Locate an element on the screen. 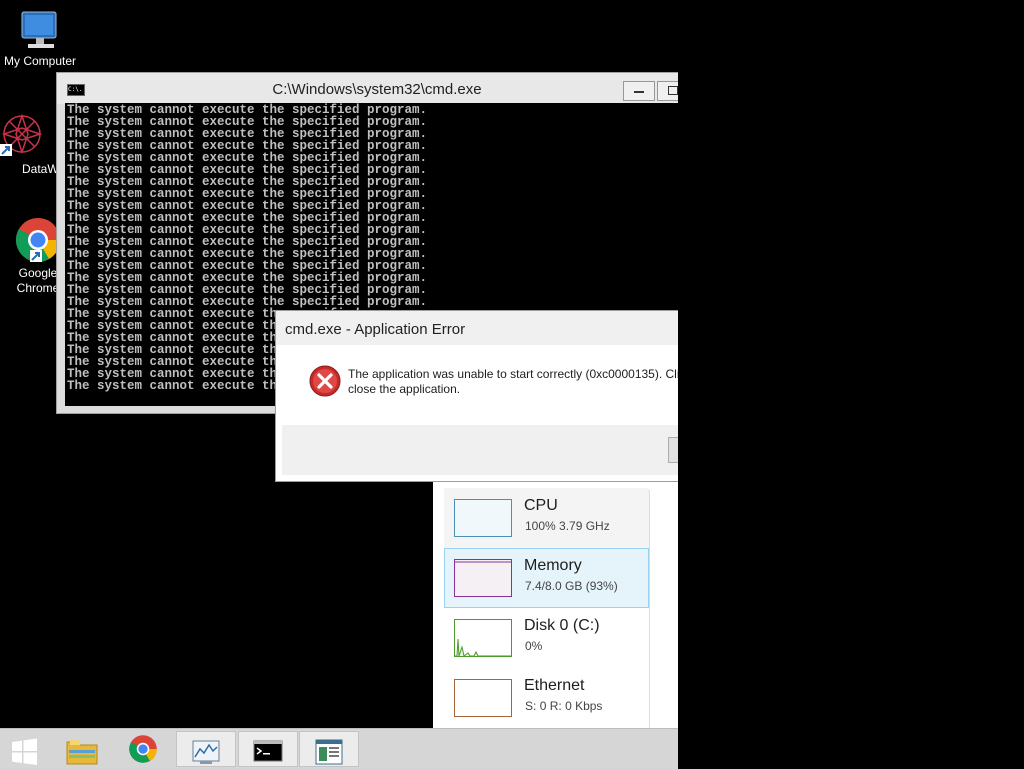 The width and height of the screenshot is (1024, 769). desktop-icon-label: DataWago is located at coordinates (50, 169).